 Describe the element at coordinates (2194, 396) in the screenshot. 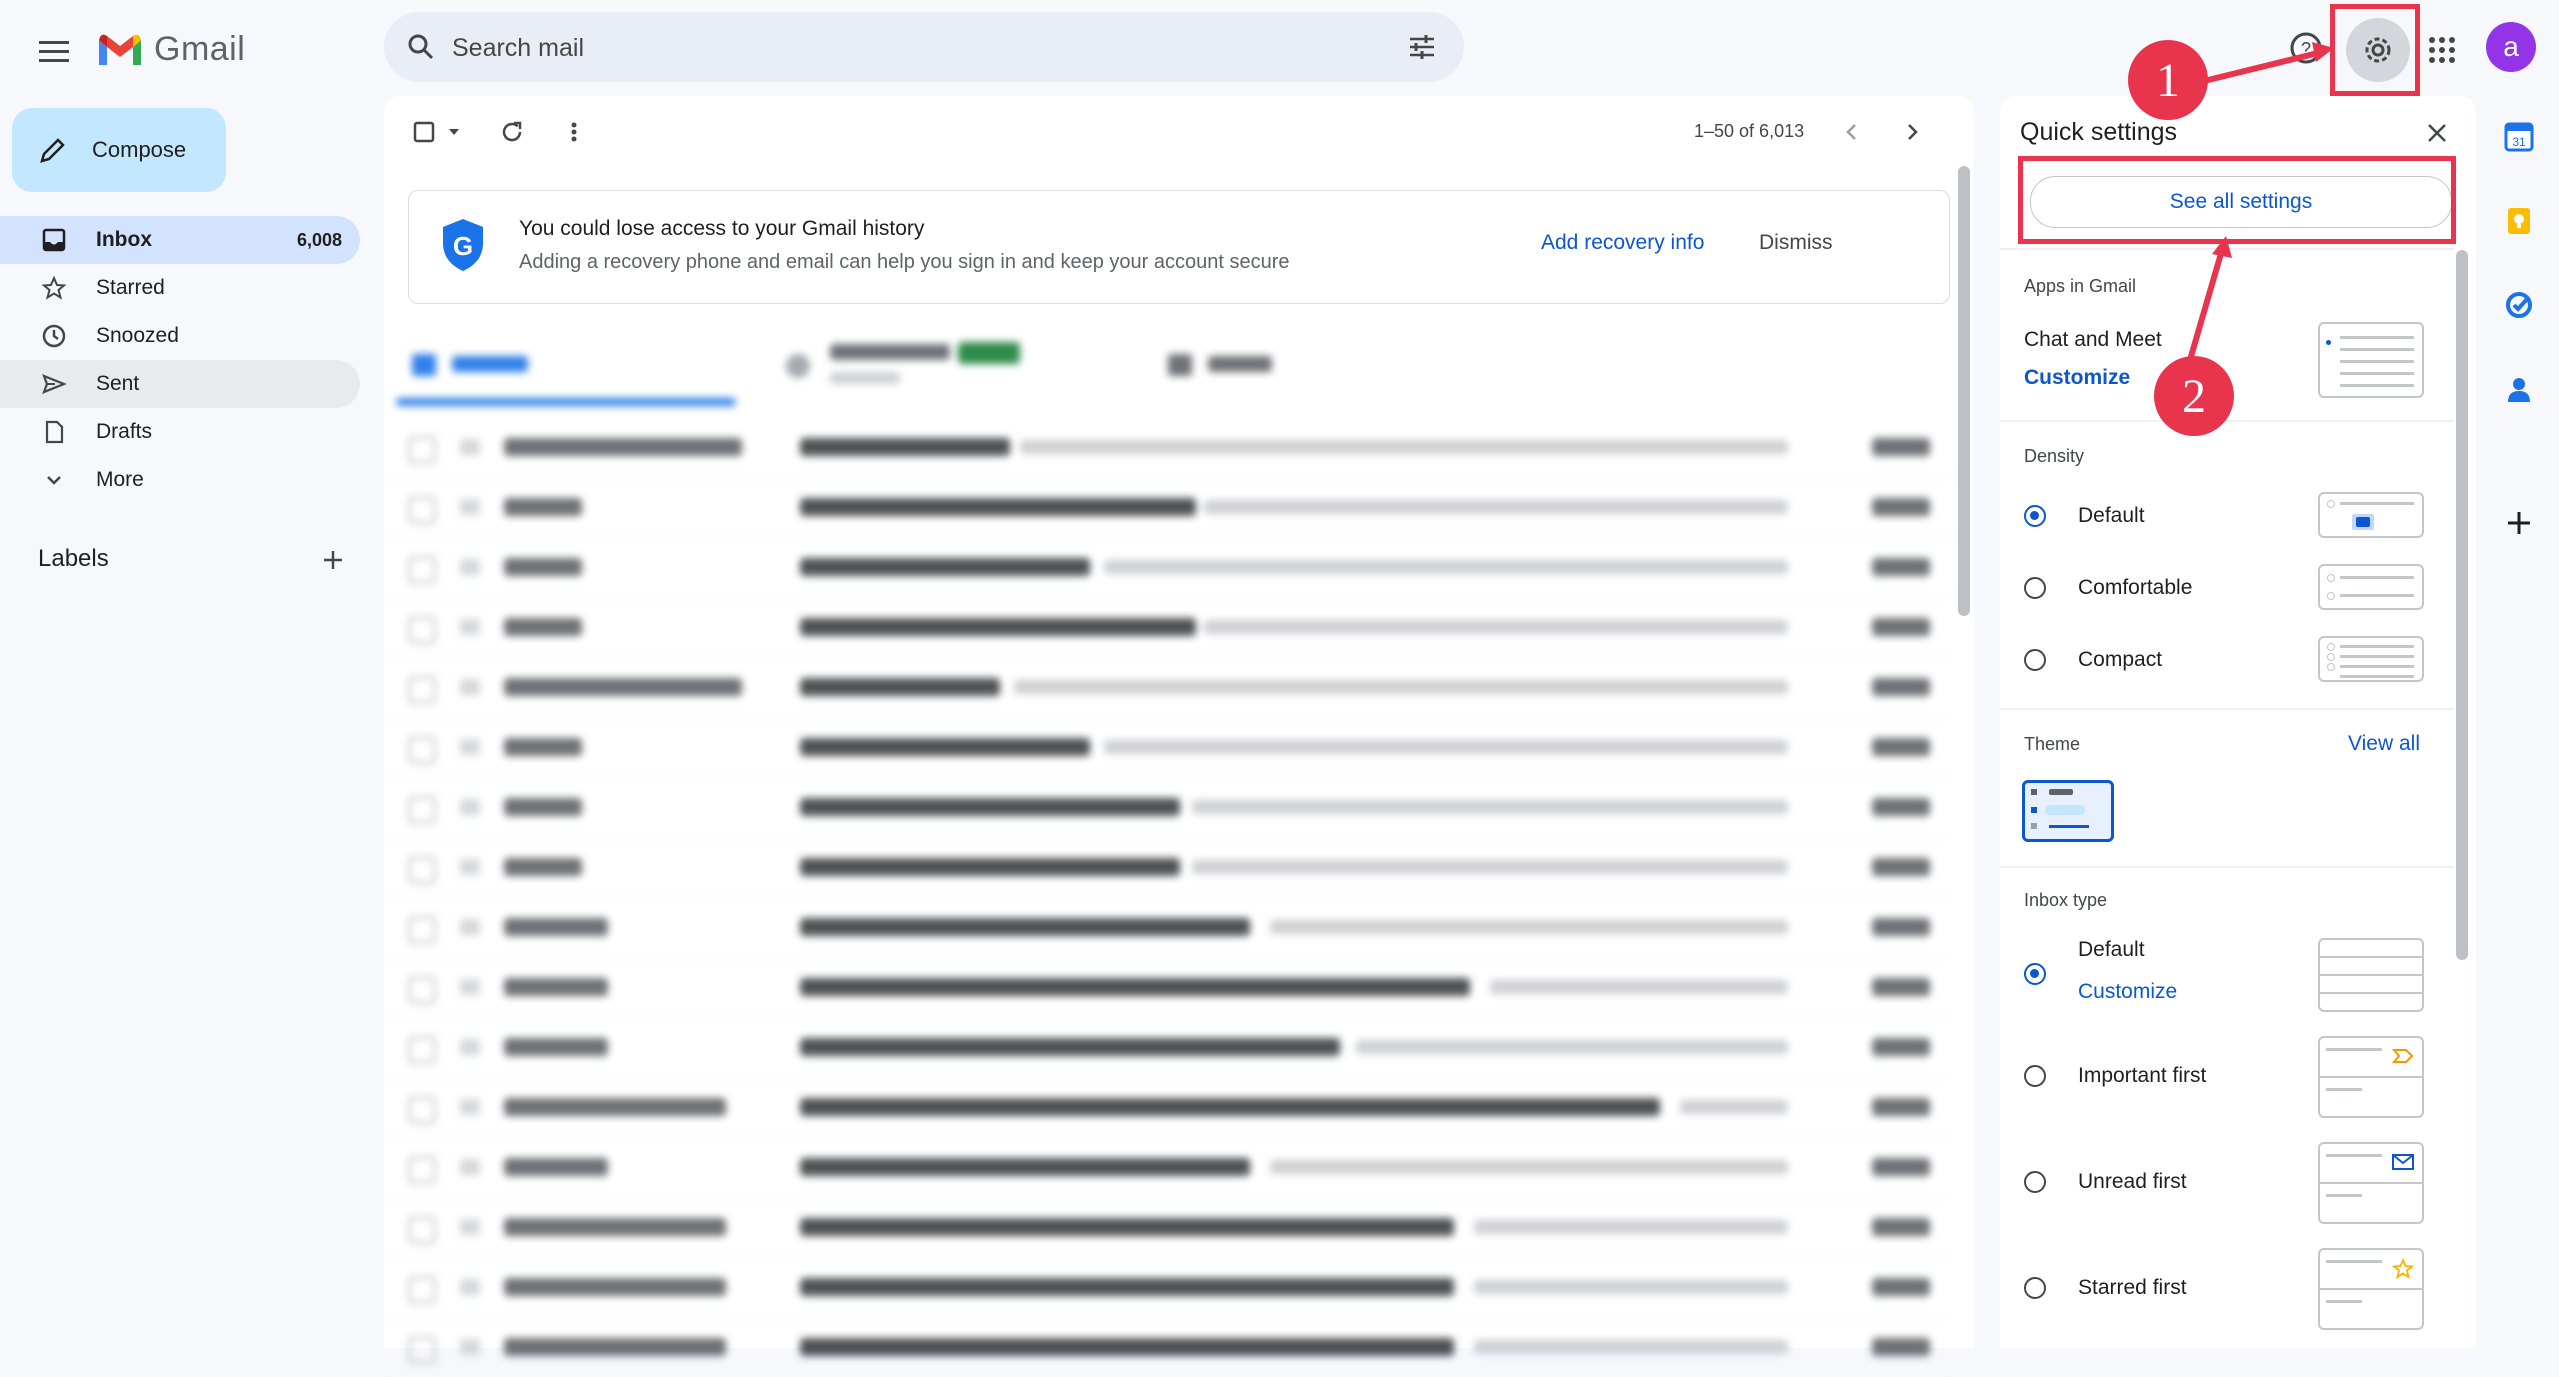

I see `step-2-badge: 2` at that location.